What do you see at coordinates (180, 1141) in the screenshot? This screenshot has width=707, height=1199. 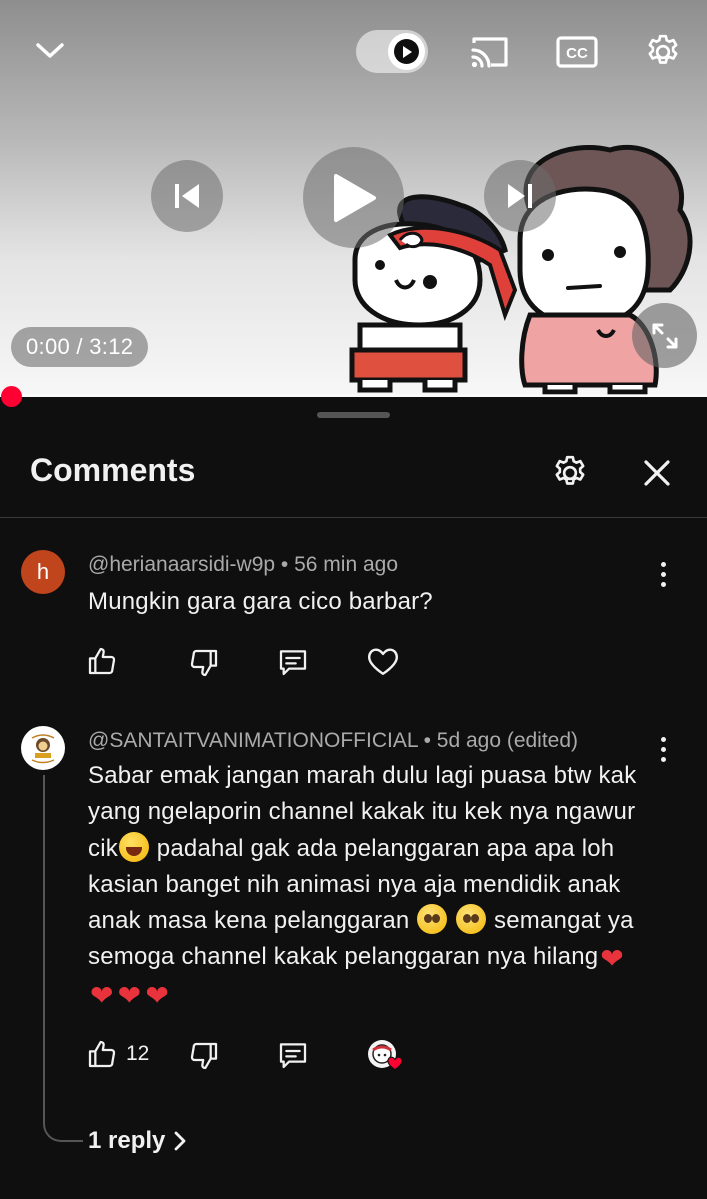 I see `chevron-right-icon` at bounding box center [180, 1141].